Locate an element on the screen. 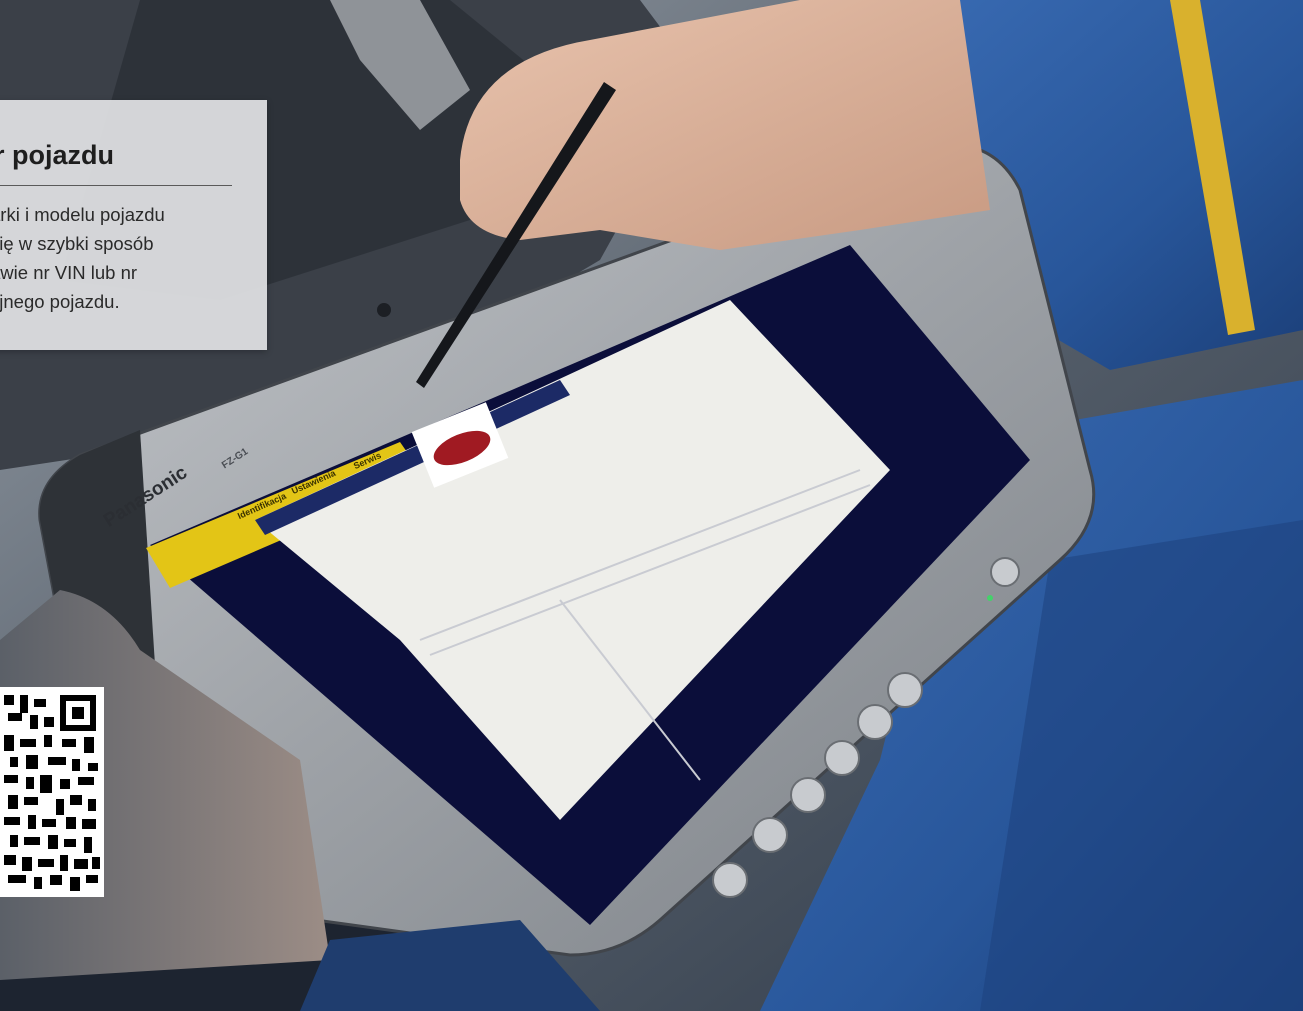 The height and width of the screenshot is (1011, 1303). info-panel-line: awie nr VIN lub nr is located at coordinates (69, 272).